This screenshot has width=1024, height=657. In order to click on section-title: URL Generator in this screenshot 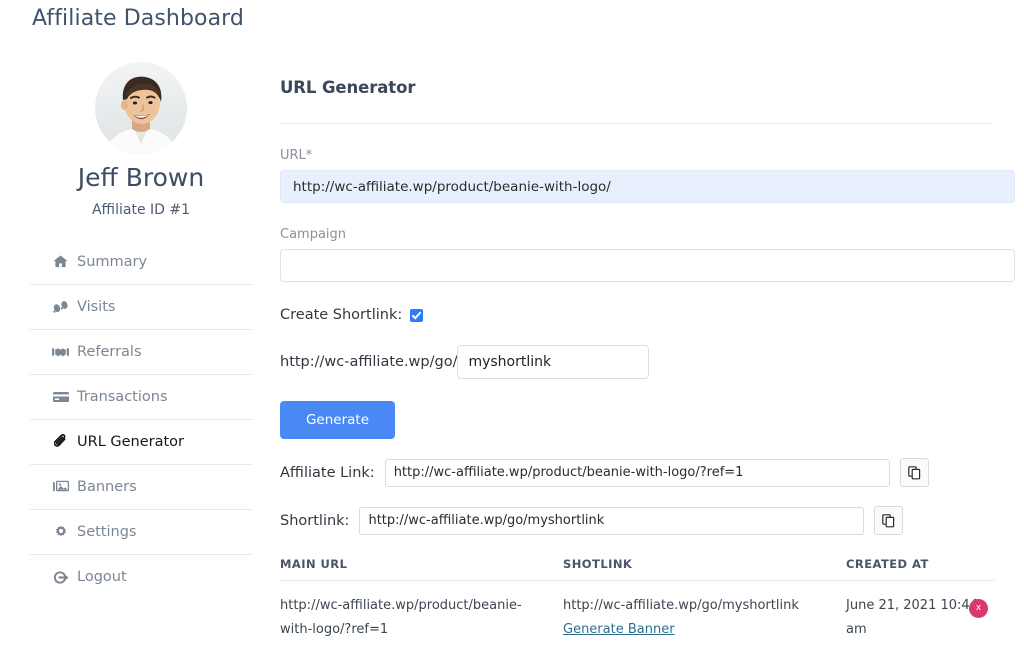, I will do `click(348, 87)`.